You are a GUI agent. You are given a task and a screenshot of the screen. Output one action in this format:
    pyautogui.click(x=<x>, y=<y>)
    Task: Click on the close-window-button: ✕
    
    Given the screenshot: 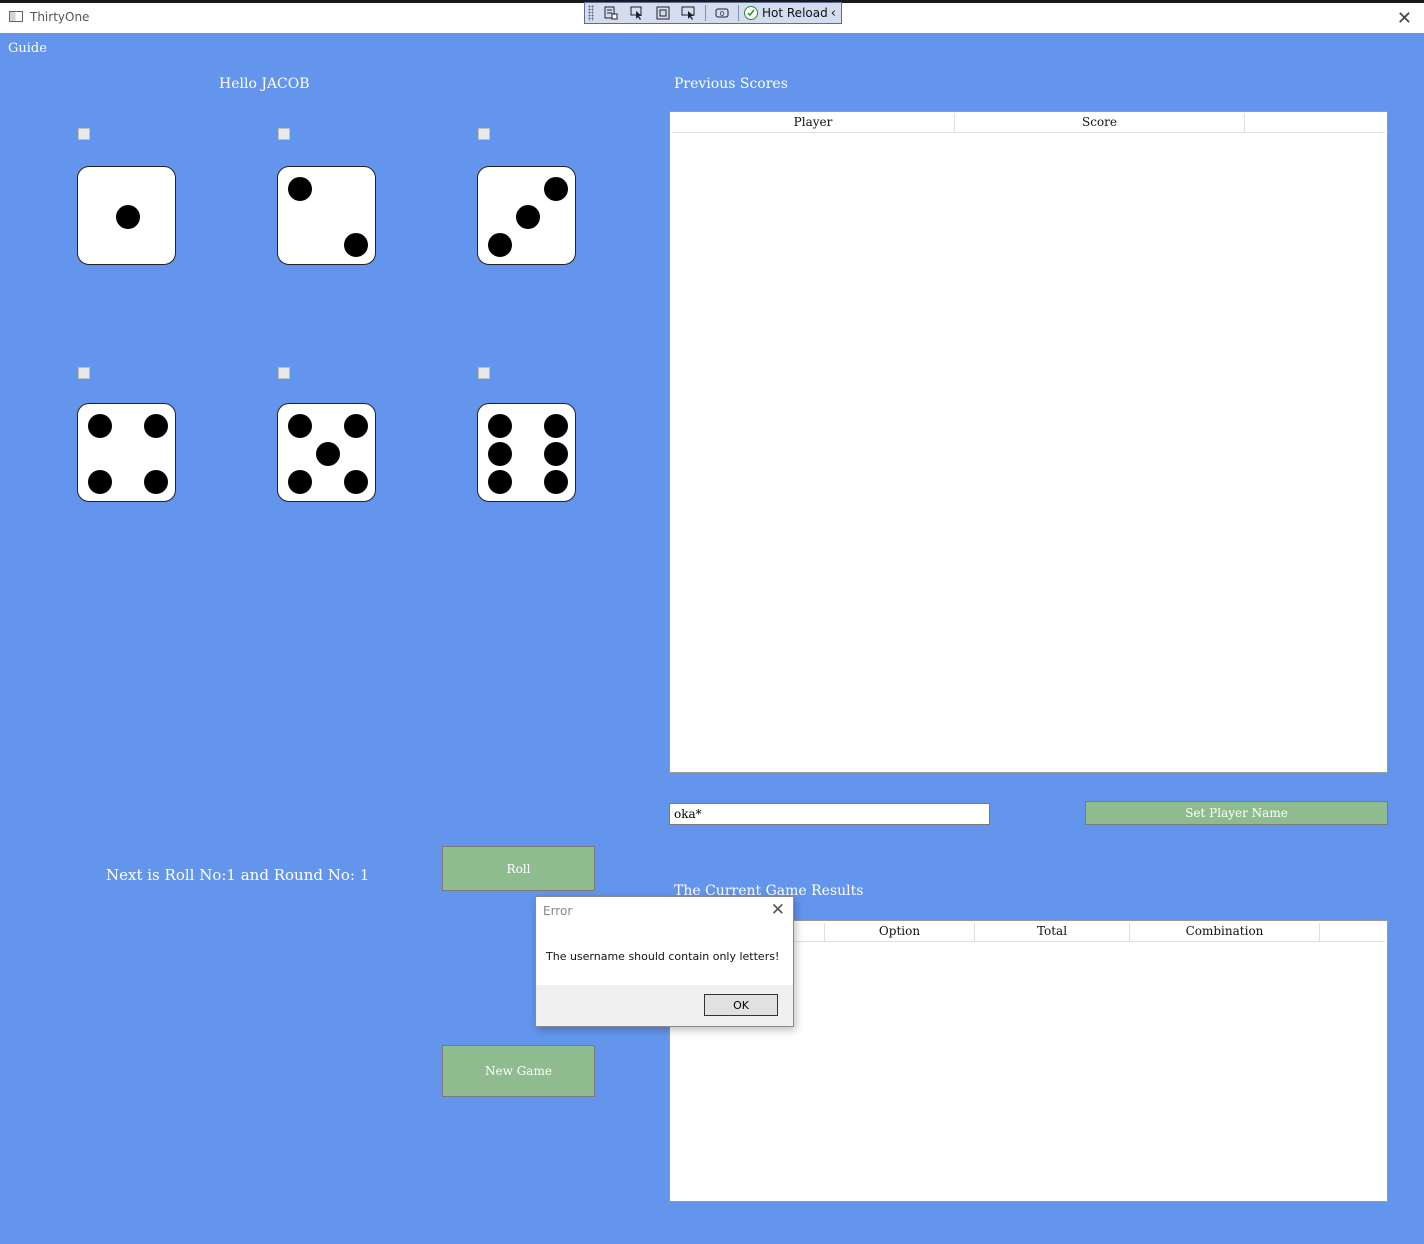 What is the action you would take?
    pyautogui.click(x=1404, y=18)
    